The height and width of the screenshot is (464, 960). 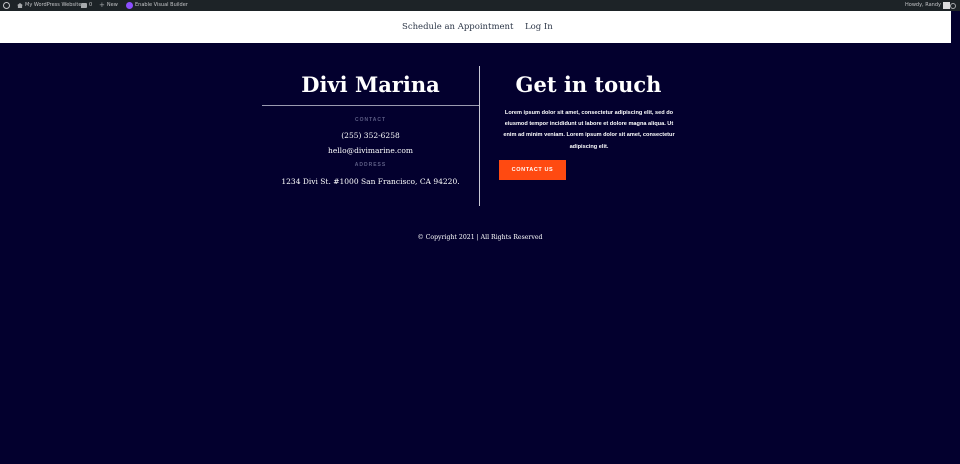 What do you see at coordinates (370, 105) in the screenshot?
I see `brand-divider` at bounding box center [370, 105].